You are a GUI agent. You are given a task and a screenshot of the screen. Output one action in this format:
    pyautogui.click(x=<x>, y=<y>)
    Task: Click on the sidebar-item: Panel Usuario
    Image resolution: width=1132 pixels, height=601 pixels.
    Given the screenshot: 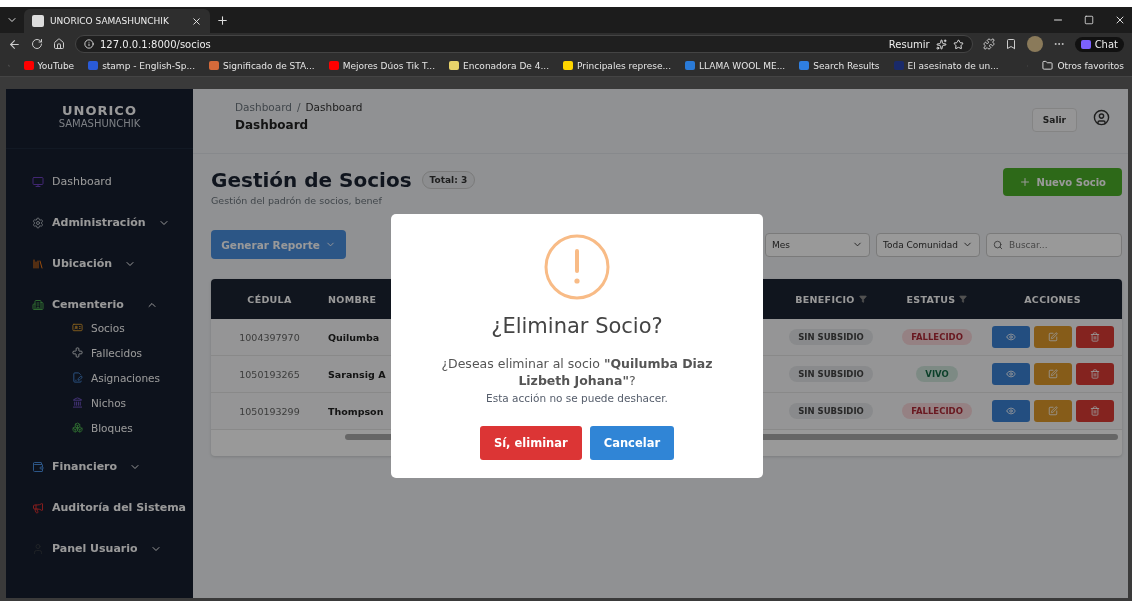 What is the action you would take?
    pyautogui.click(x=112, y=548)
    